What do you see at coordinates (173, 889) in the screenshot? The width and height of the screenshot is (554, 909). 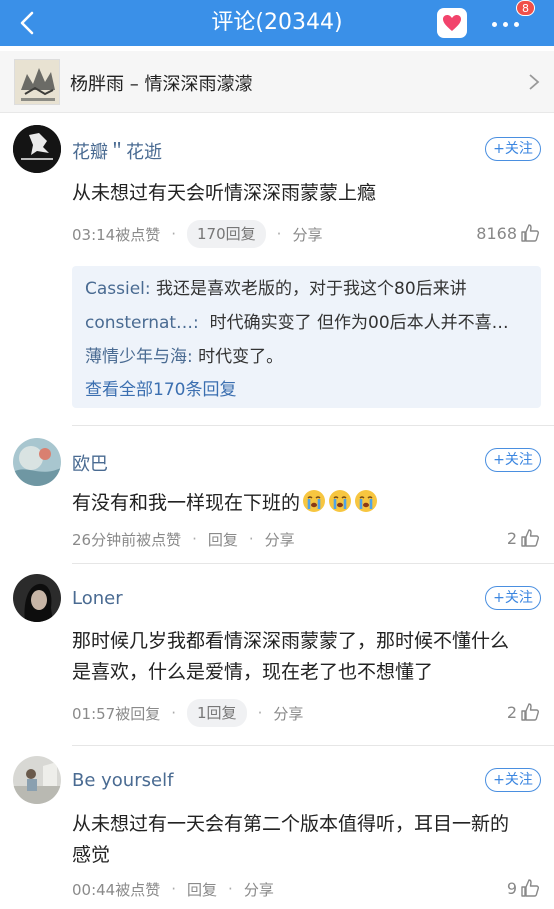 I see `comment-meta: 00:44被点赞 · 回复 · 分享` at bounding box center [173, 889].